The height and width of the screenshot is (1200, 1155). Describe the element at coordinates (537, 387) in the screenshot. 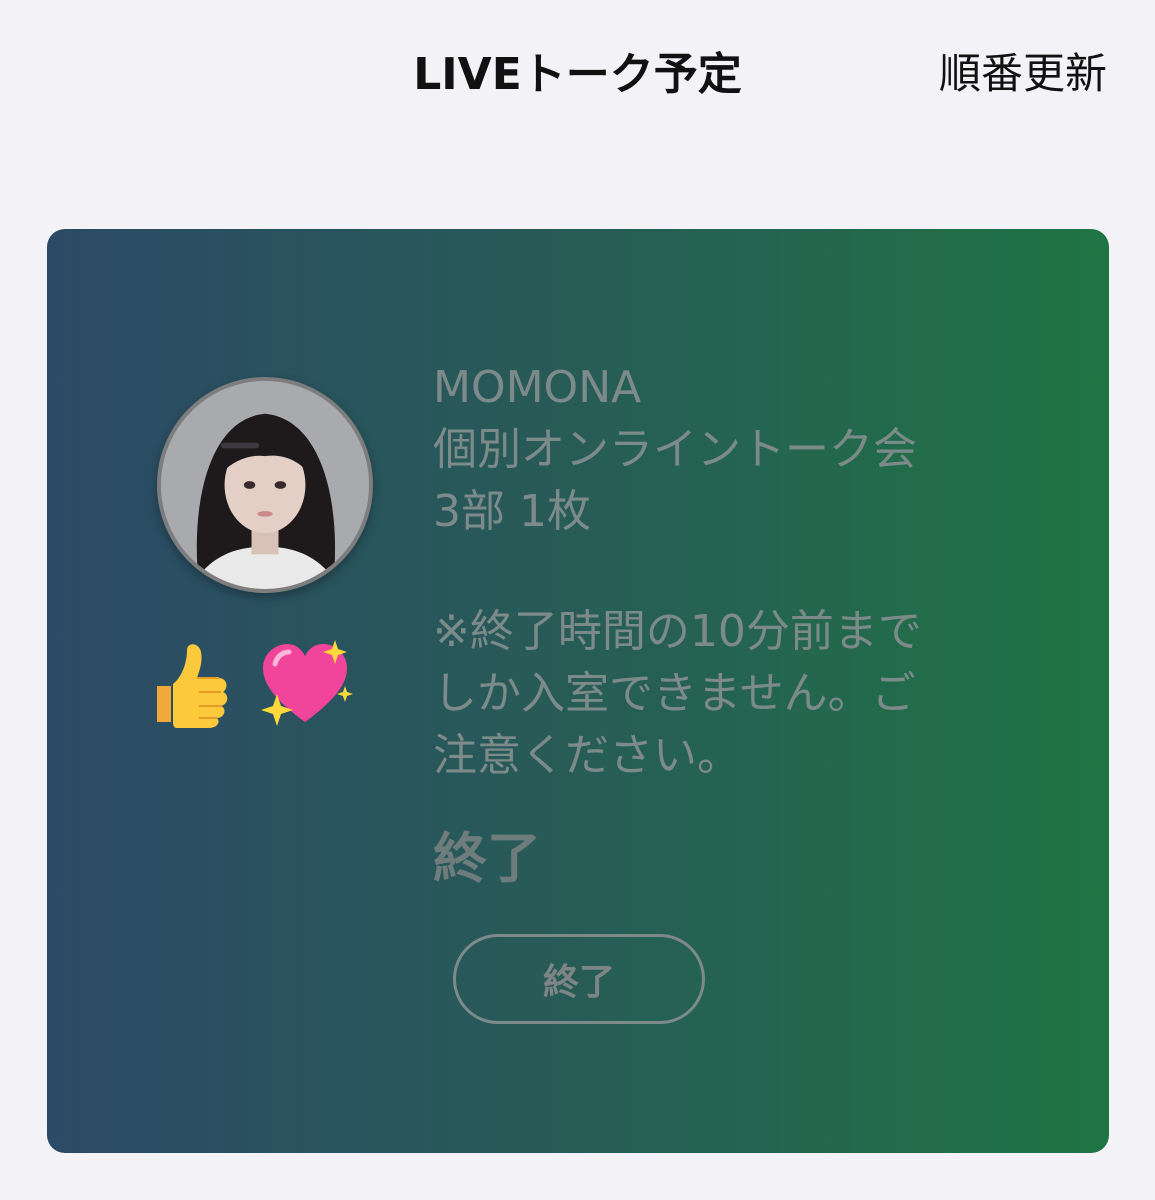

I see `member-name: MOMONA` at that location.